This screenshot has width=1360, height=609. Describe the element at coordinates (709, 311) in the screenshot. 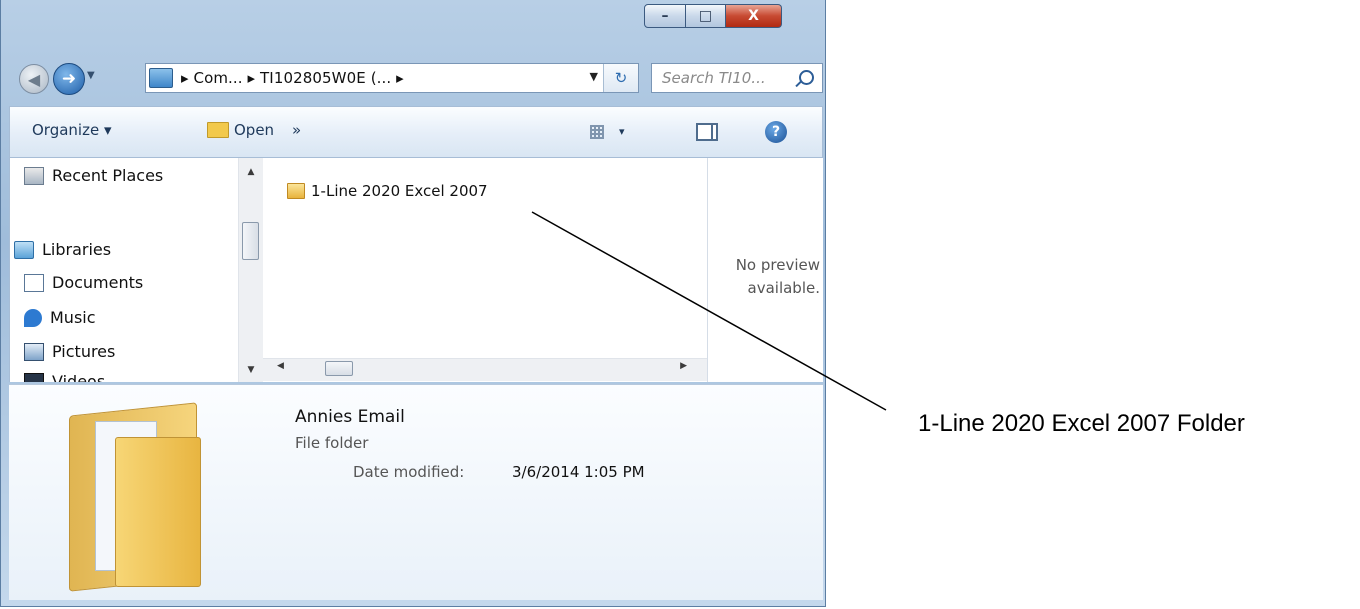

I see `callout-line` at that location.